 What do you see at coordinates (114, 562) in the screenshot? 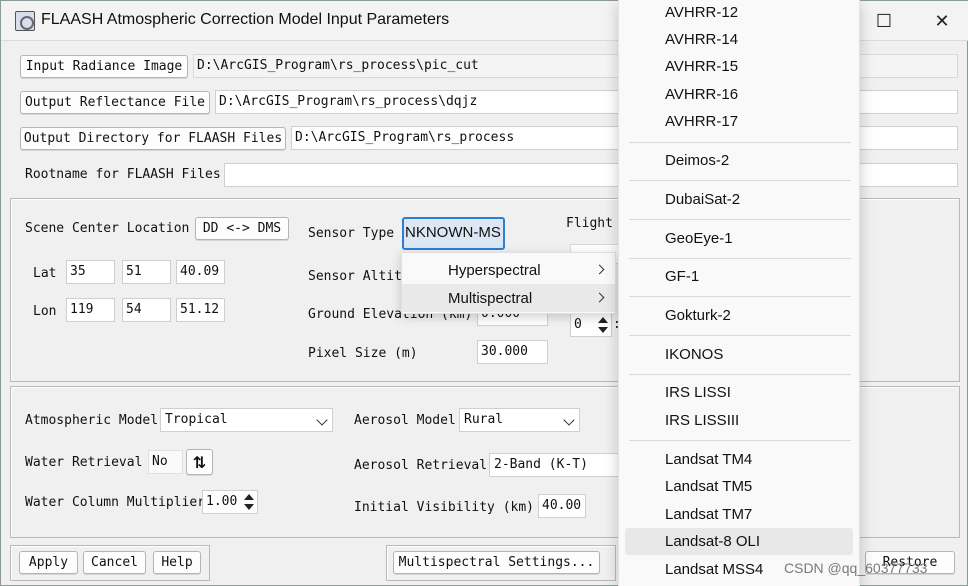
I see `cancel-button: Cancel` at bounding box center [114, 562].